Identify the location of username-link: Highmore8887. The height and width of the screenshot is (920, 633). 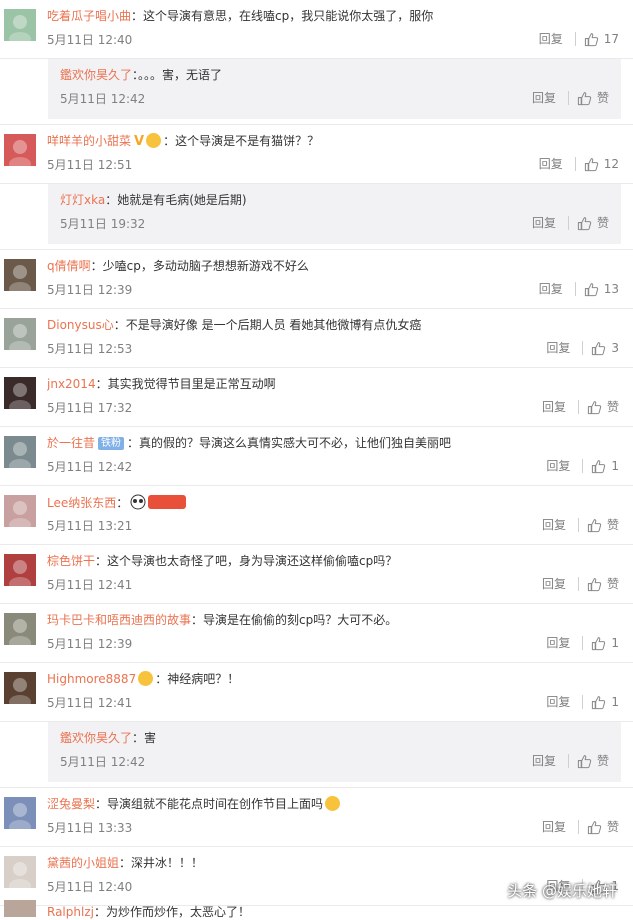
(91, 679).